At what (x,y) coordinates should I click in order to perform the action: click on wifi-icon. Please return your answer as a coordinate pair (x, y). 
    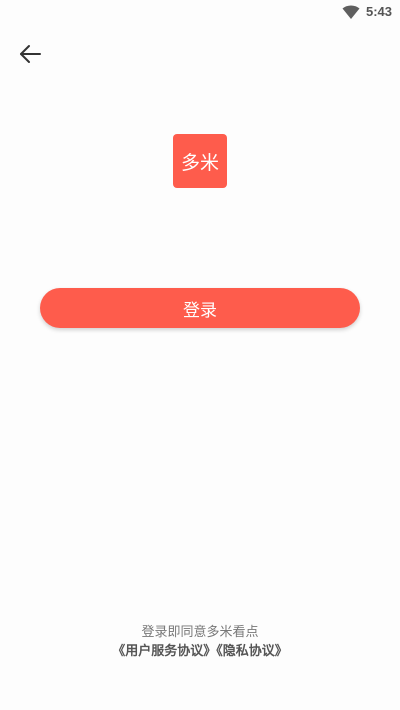
    Looking at the image, I should click on (351, 12).